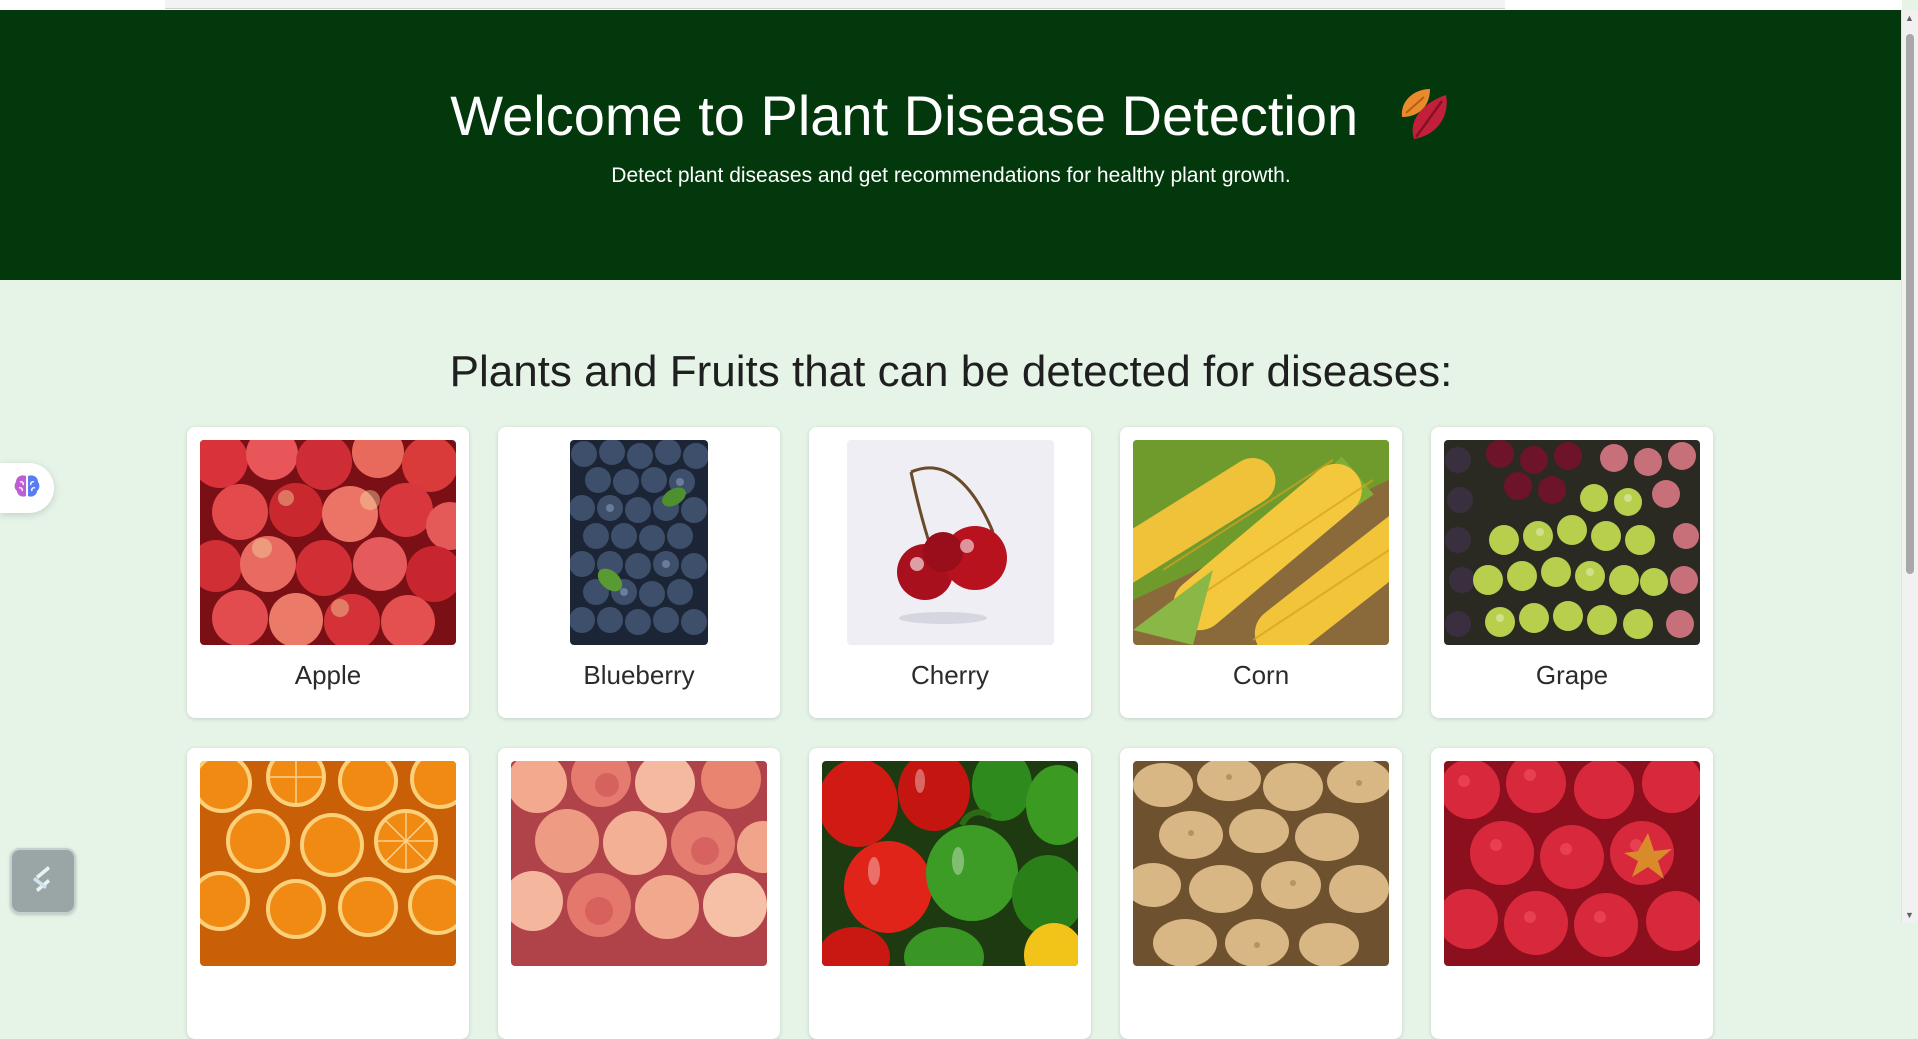 The width and height of the screenshot is (1918, 1039). I want to click on assistant-widget-button, so click(27, 488).